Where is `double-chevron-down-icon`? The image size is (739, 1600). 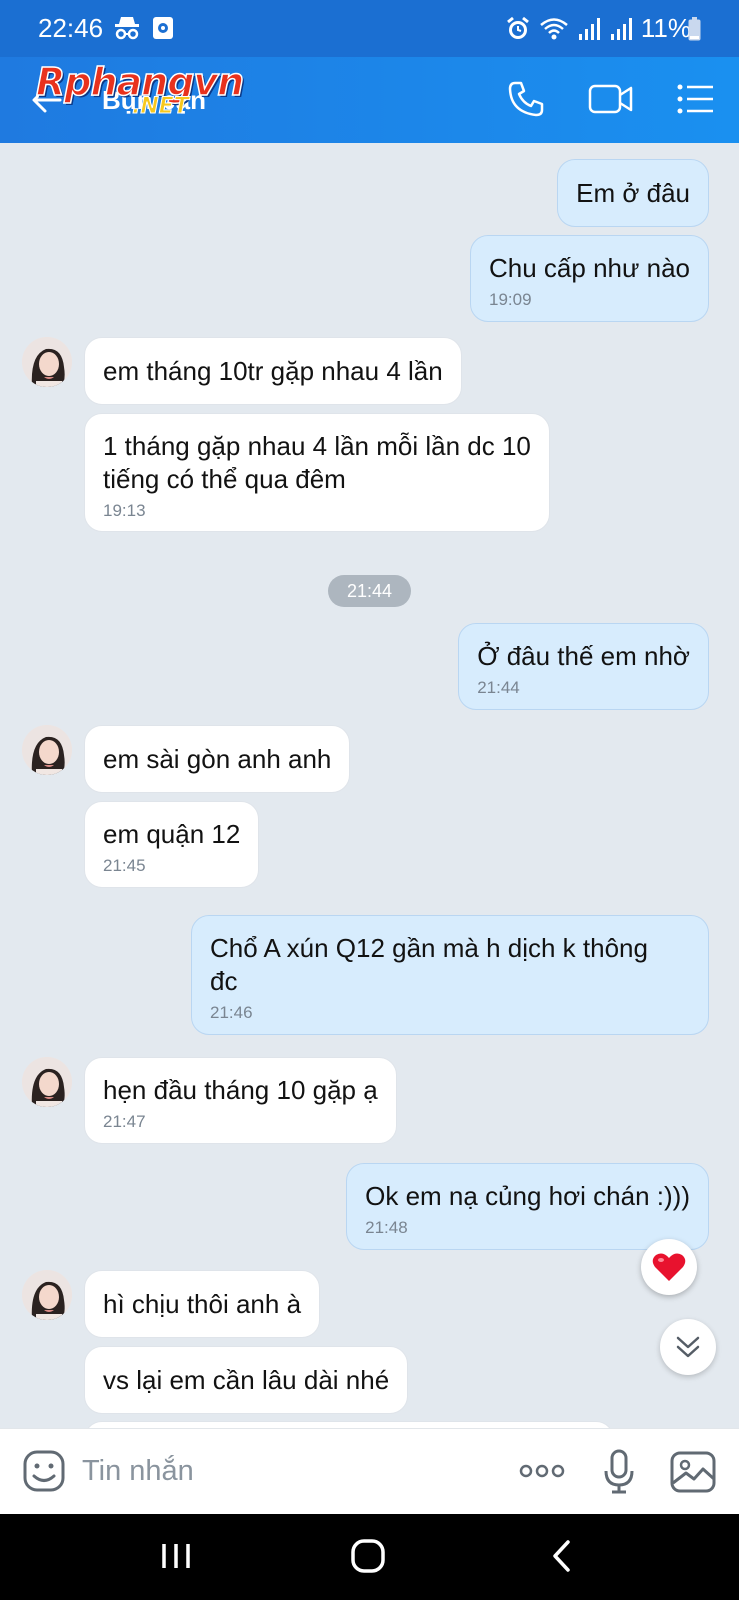
double-chevron-down-icon is located at coordinates (688, 1347).